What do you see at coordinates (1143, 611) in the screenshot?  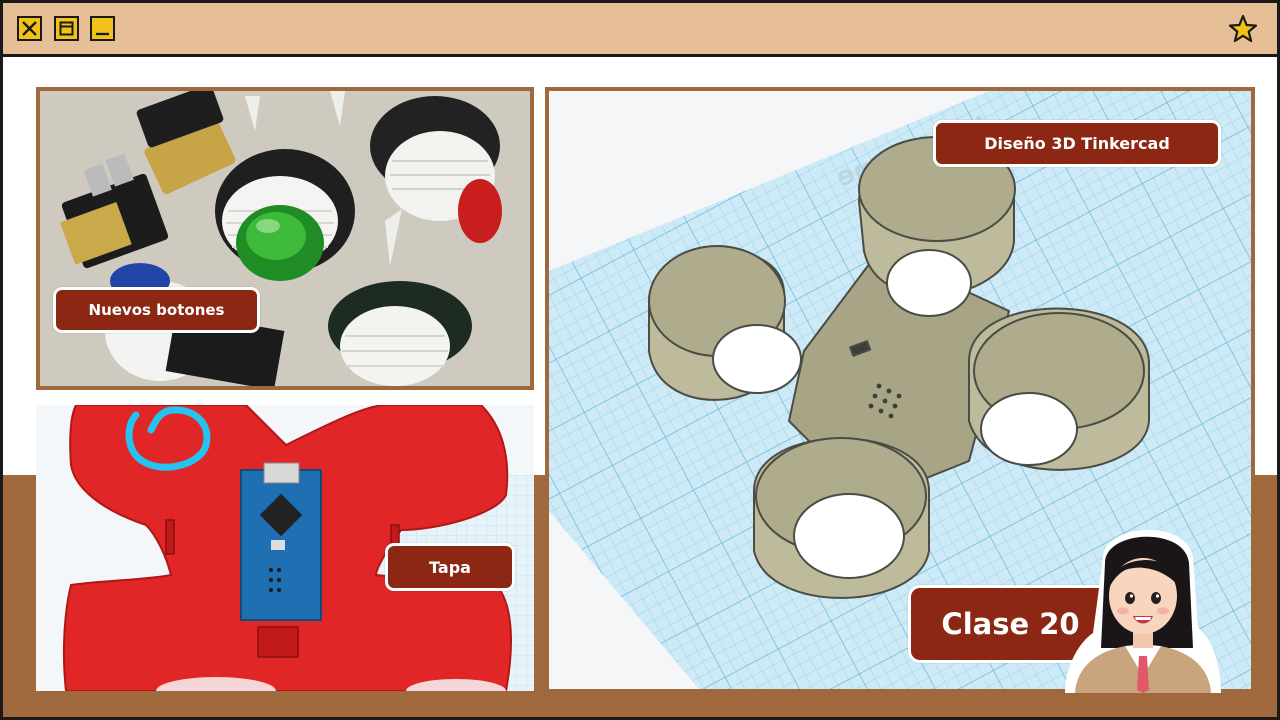 I see `avatar-illustration` at bounding box center [1143, 611].